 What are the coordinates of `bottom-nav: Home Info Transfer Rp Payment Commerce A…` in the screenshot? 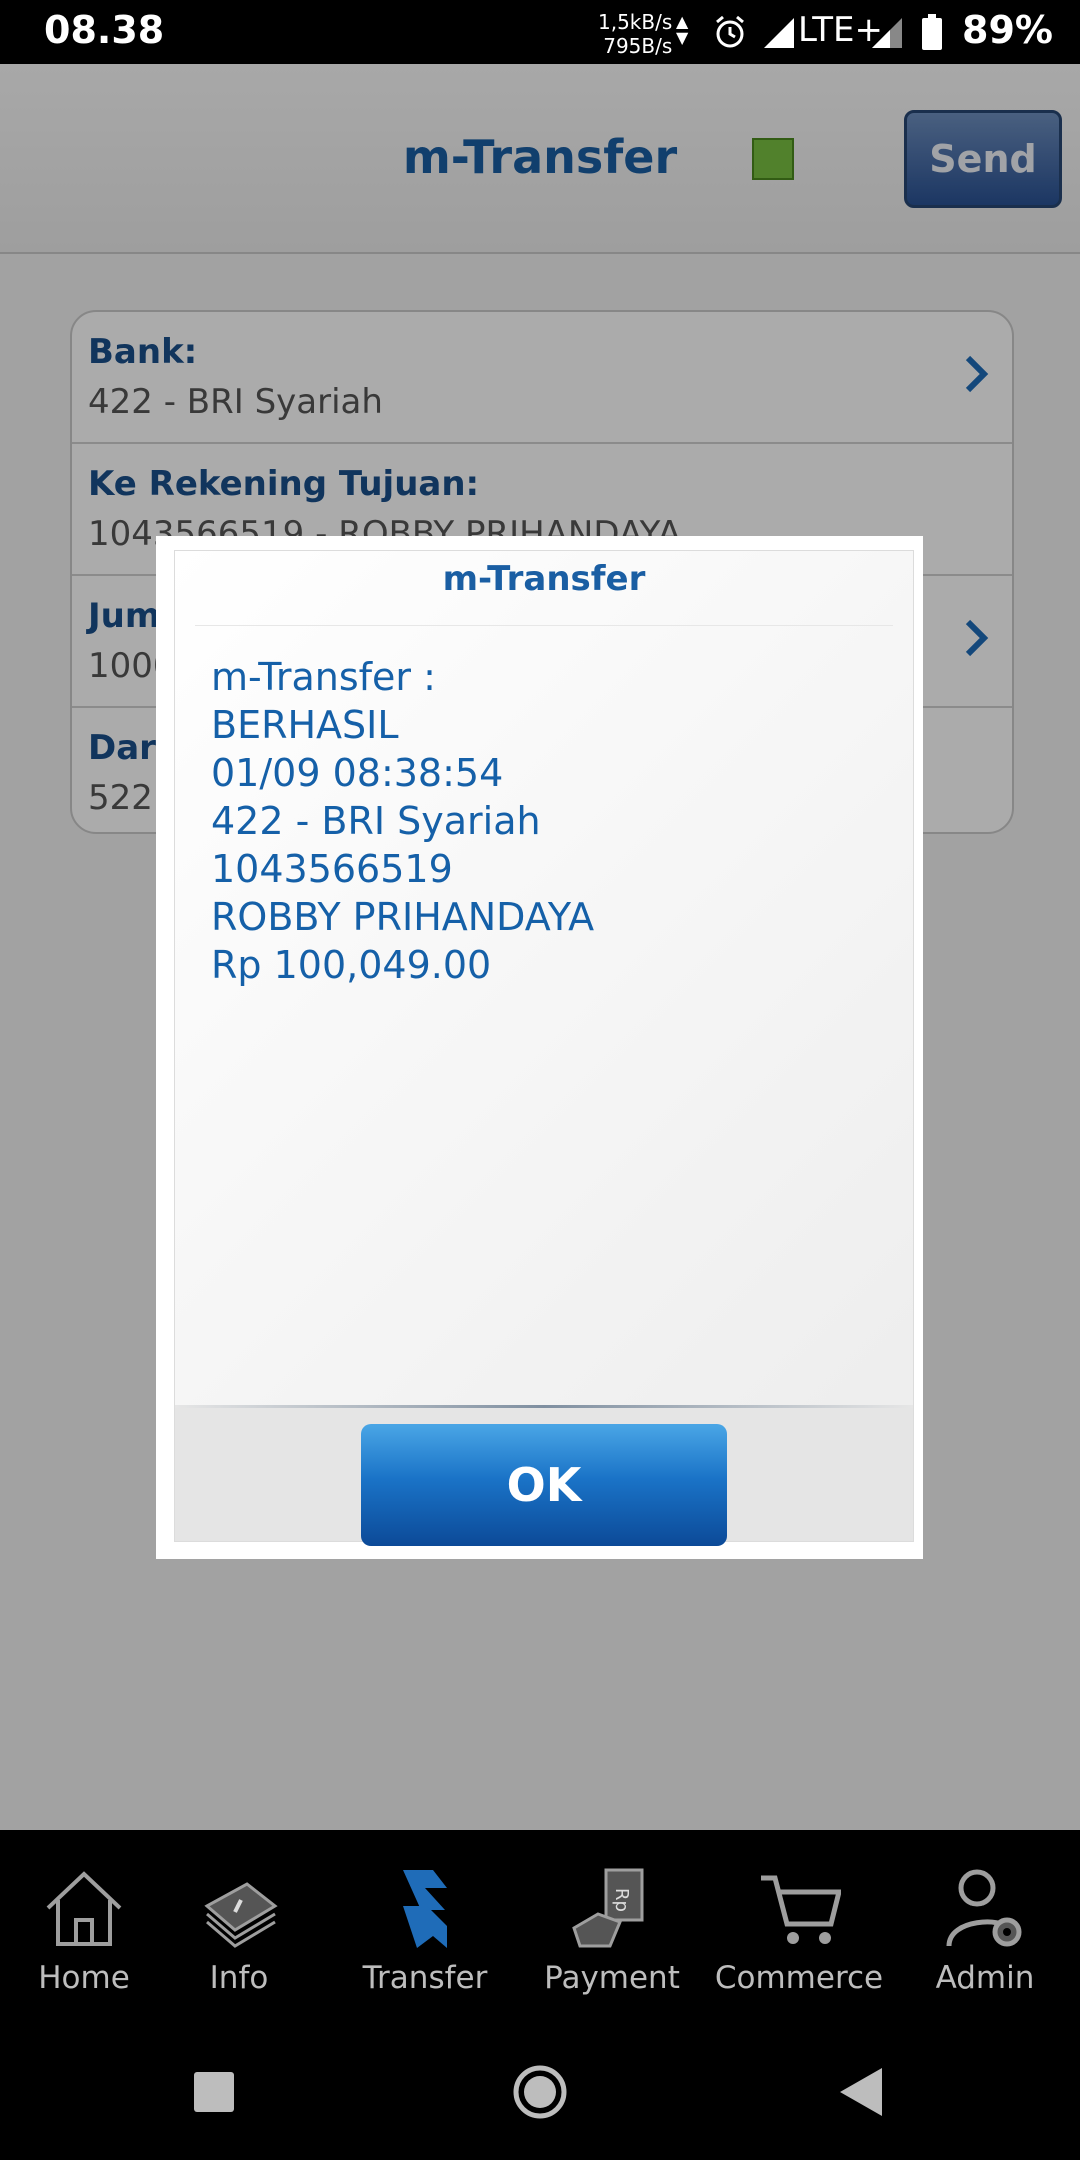 It's located at (540, 1925).